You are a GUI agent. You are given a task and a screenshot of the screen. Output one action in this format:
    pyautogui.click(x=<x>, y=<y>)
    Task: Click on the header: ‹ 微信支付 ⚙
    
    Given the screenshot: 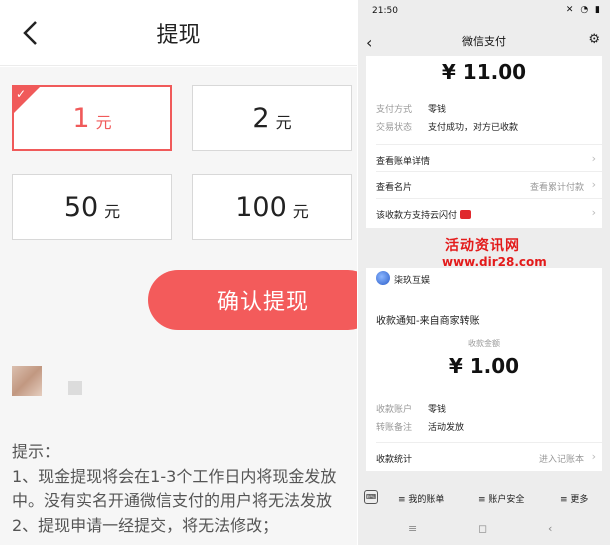 What is the action you would take?
    pyautogui.click(x=484, y=39)
    